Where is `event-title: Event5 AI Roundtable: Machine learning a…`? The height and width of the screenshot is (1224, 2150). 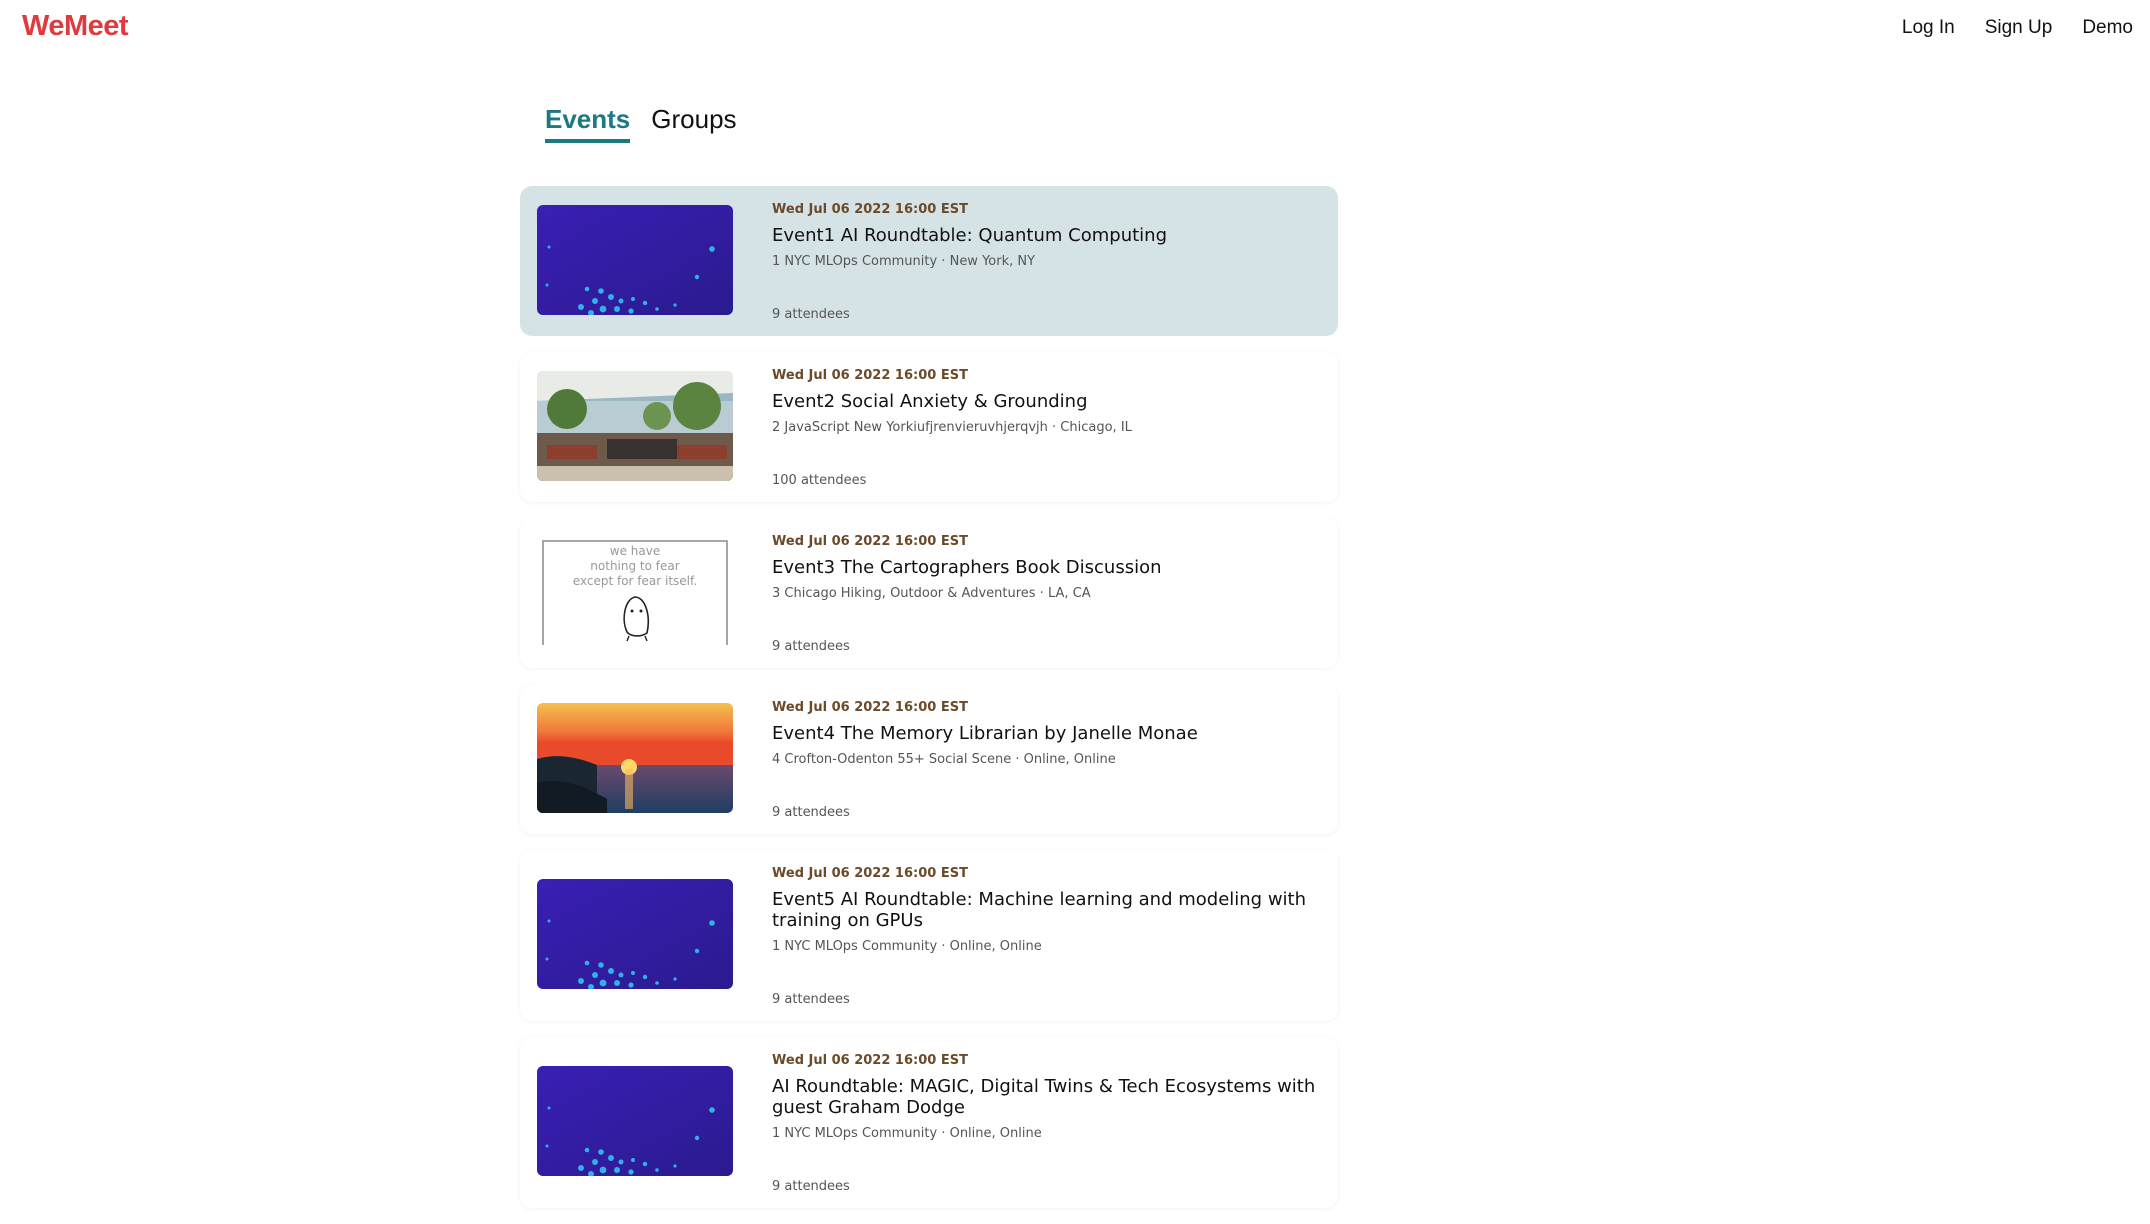 event-title: Event5 AI Roundtable: Machine learning a… is located at coordinates (1045, 910).